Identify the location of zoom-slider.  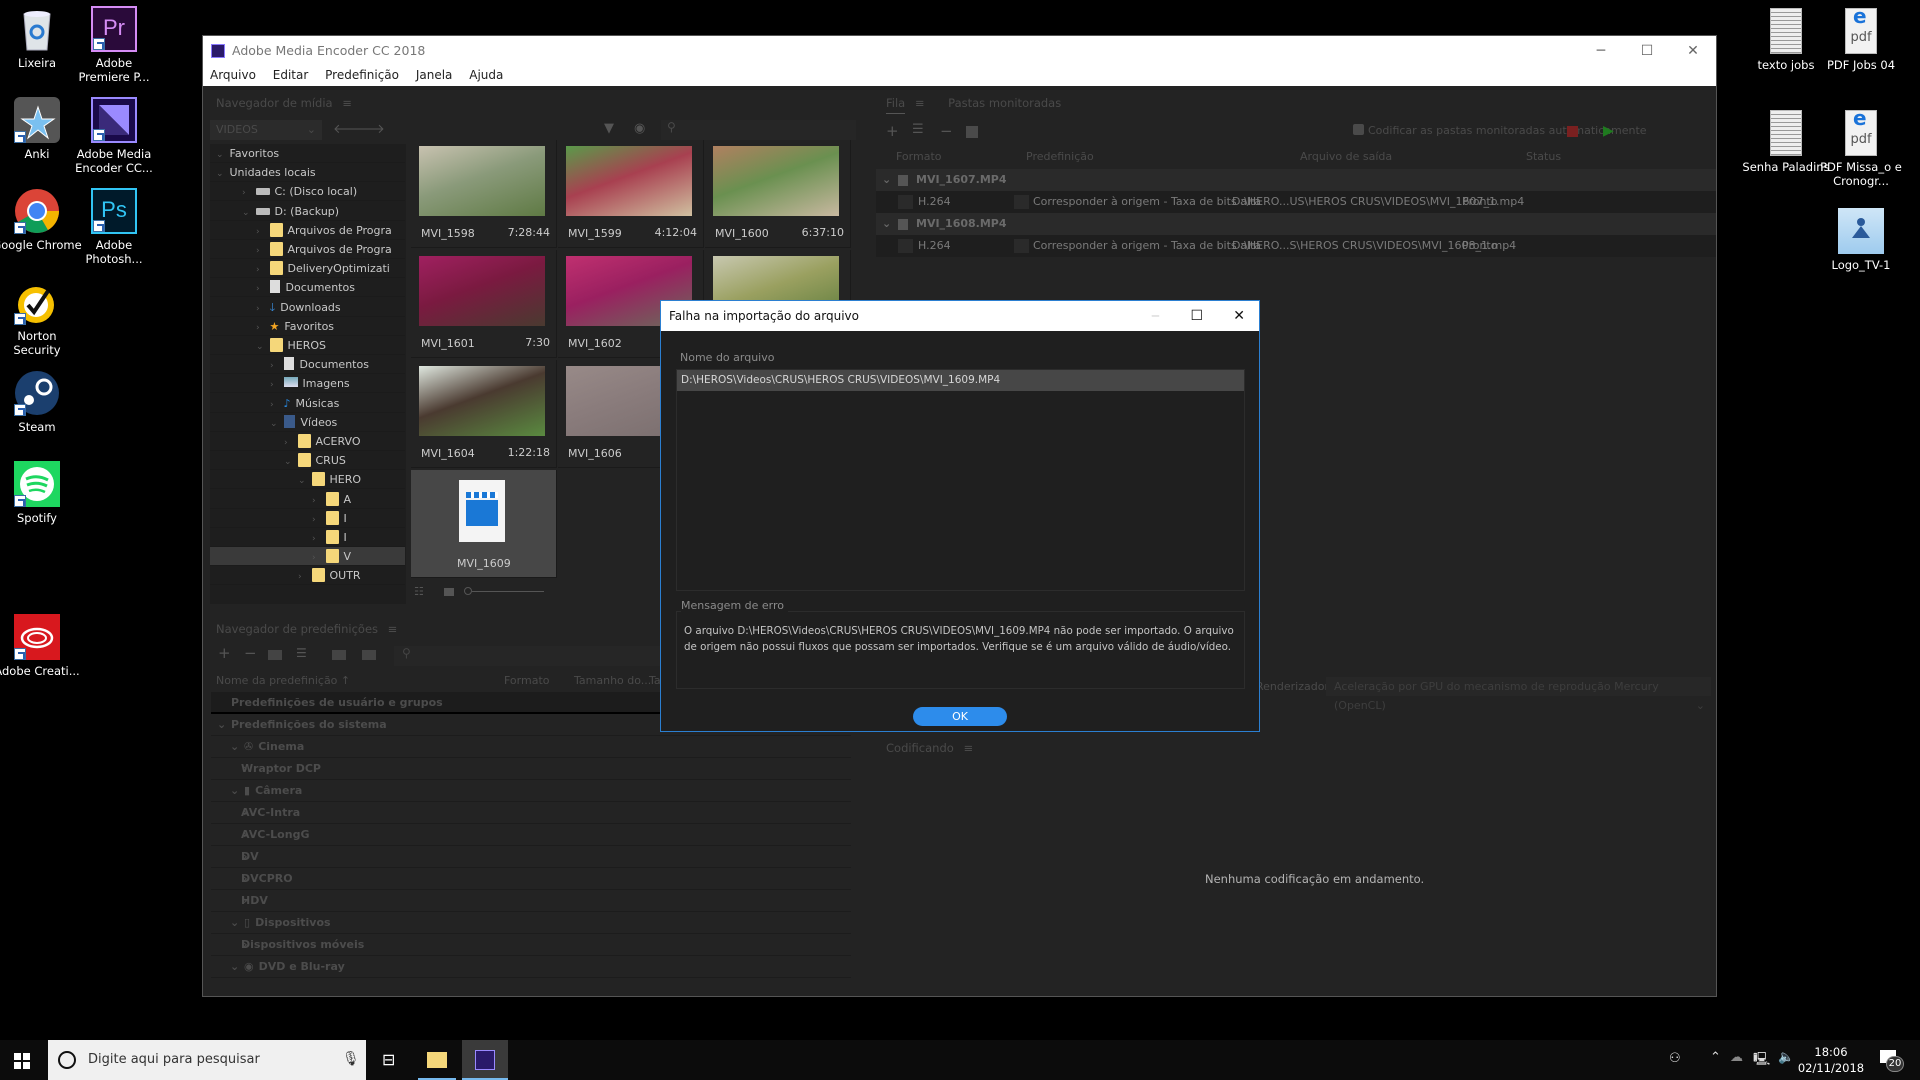
(508, 591).